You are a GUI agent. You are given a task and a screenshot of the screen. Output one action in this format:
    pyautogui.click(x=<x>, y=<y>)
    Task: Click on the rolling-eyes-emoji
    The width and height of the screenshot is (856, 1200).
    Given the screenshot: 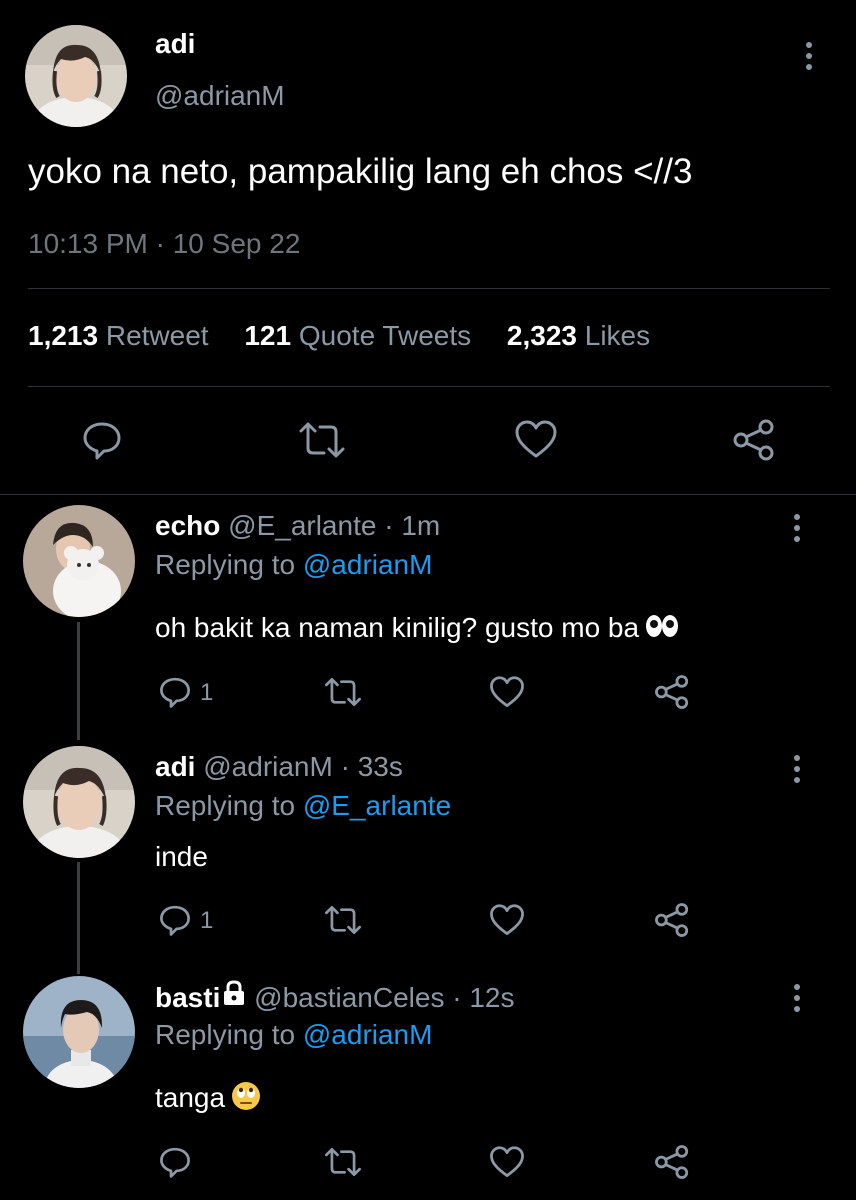 What is the action you would take?
    pyautogui.click(x=246, y=1099)
    